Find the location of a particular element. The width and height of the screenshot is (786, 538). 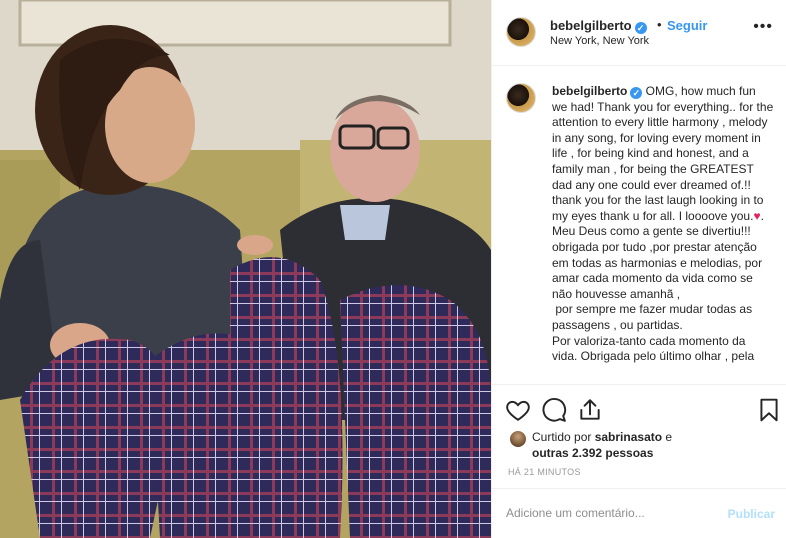

comment-bar: Publicar is located at coordinates (639, 513).